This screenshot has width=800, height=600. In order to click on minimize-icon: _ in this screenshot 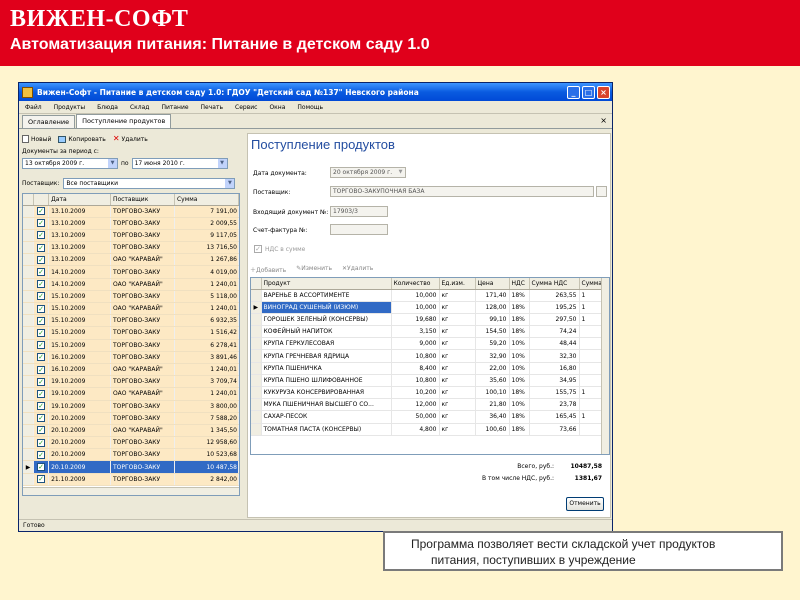, I will do `click(573, 92)`.